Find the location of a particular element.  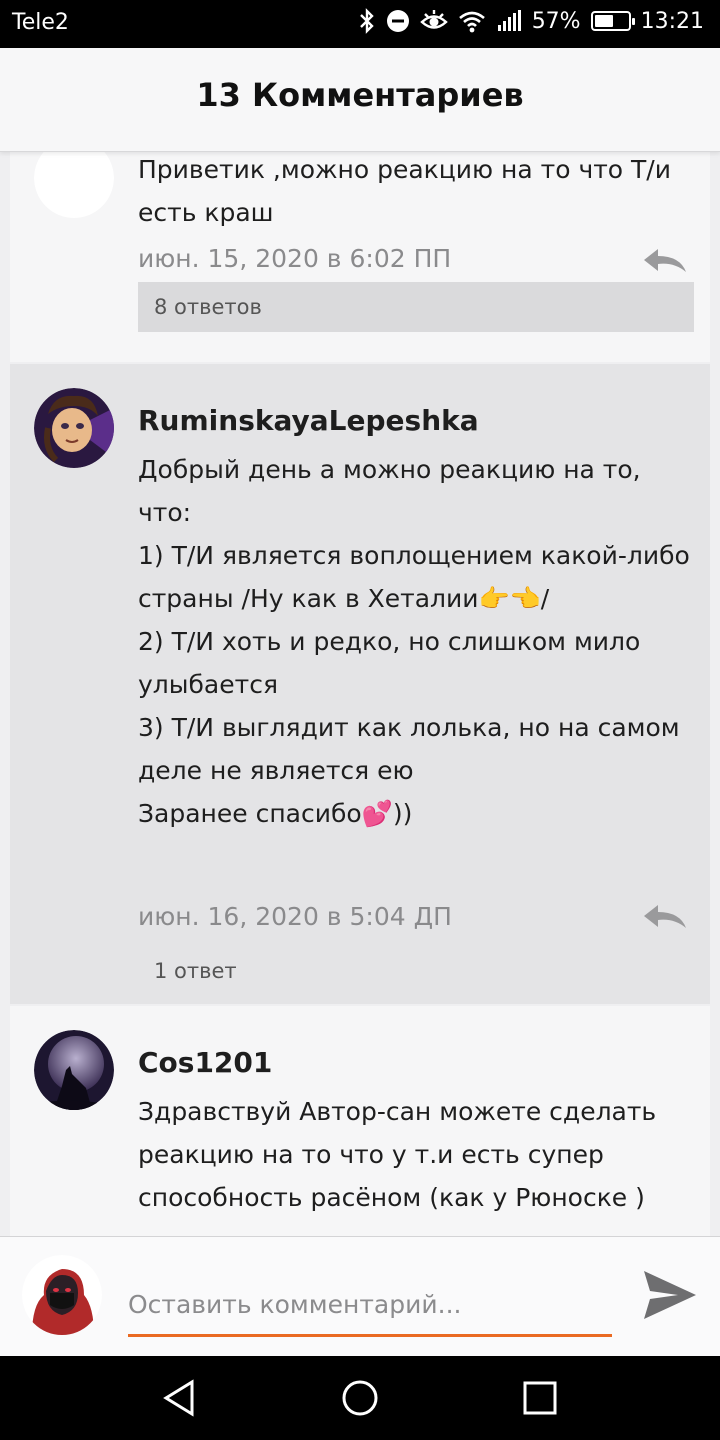

eye-comfort-icon is located at coordinates (433, 19).